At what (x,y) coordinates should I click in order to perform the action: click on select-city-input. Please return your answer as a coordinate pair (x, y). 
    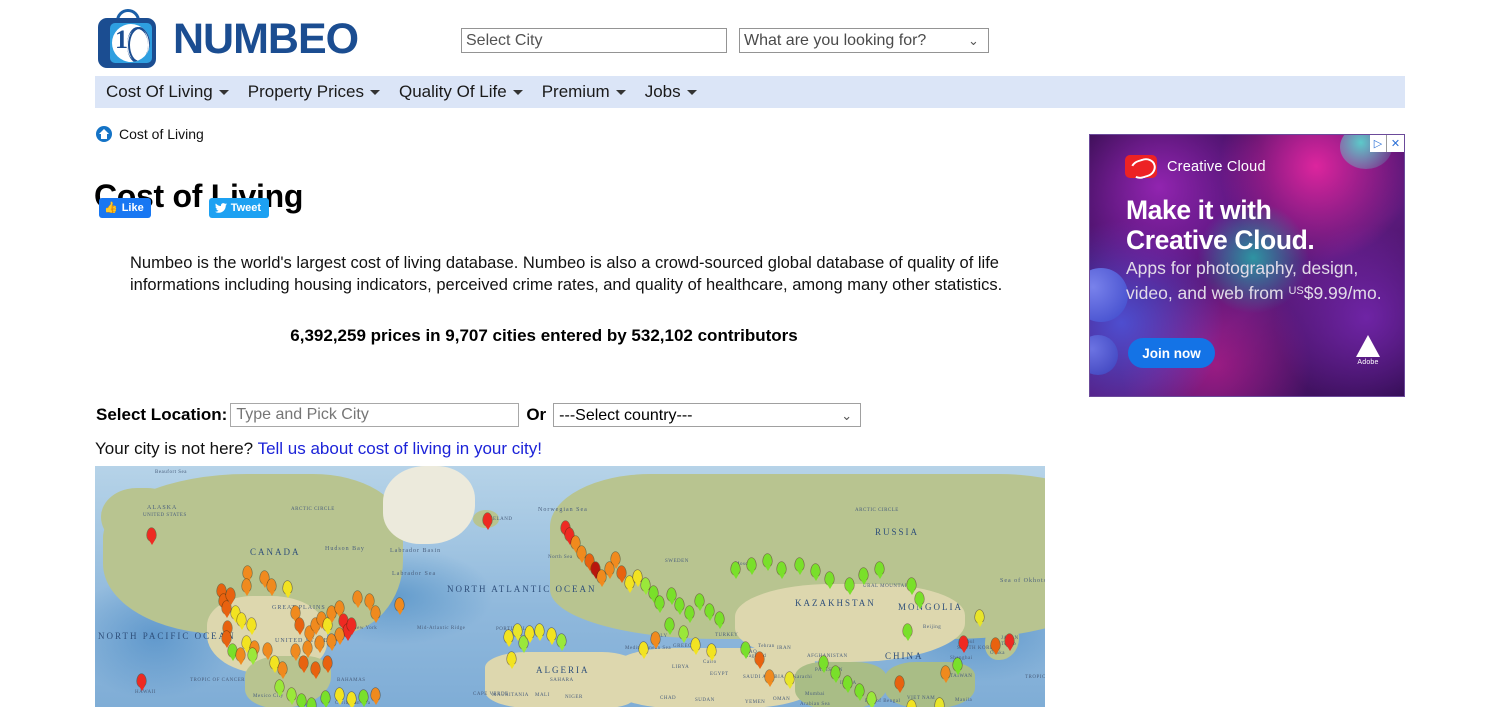
    Looking at the image, I should click on (594, 40).